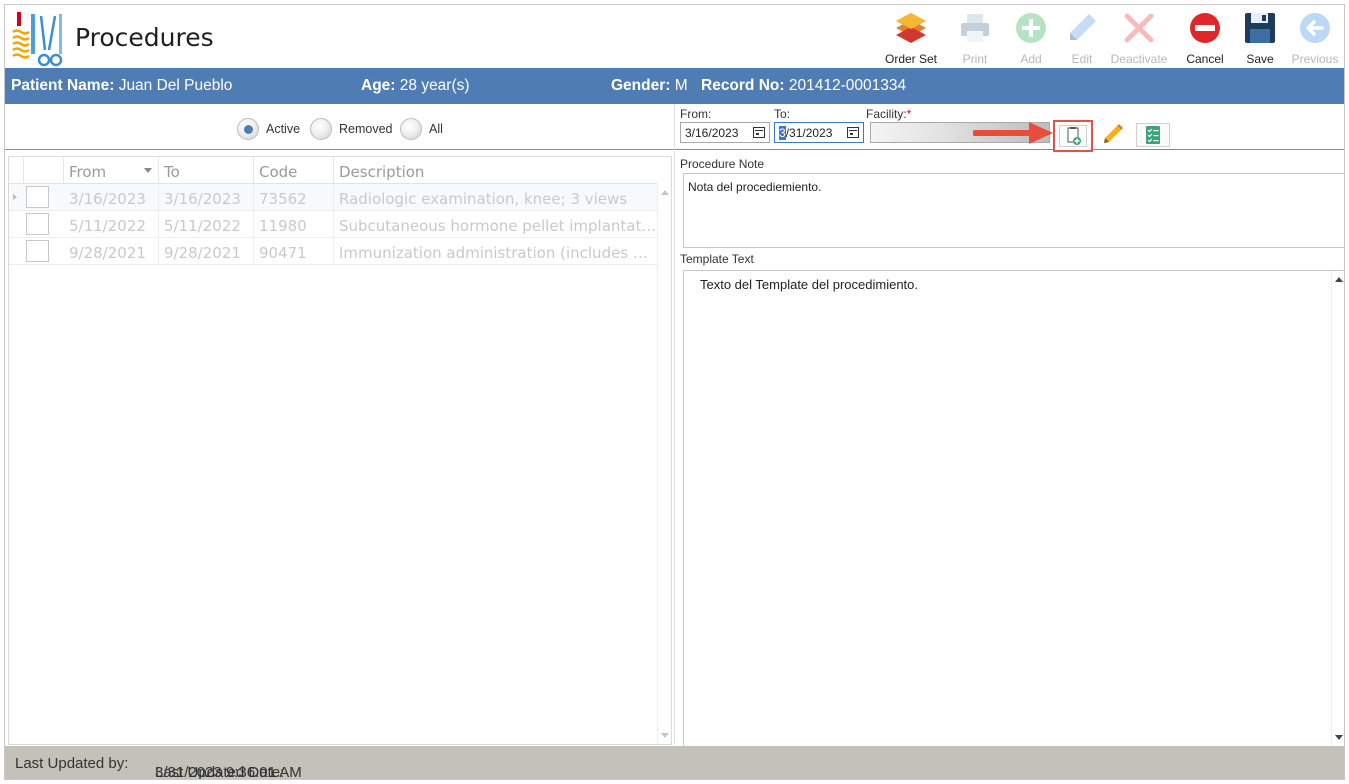 The width and height of the screenshot is (1349, 784). I want to click on save-button: Save, so click(1260, 38).